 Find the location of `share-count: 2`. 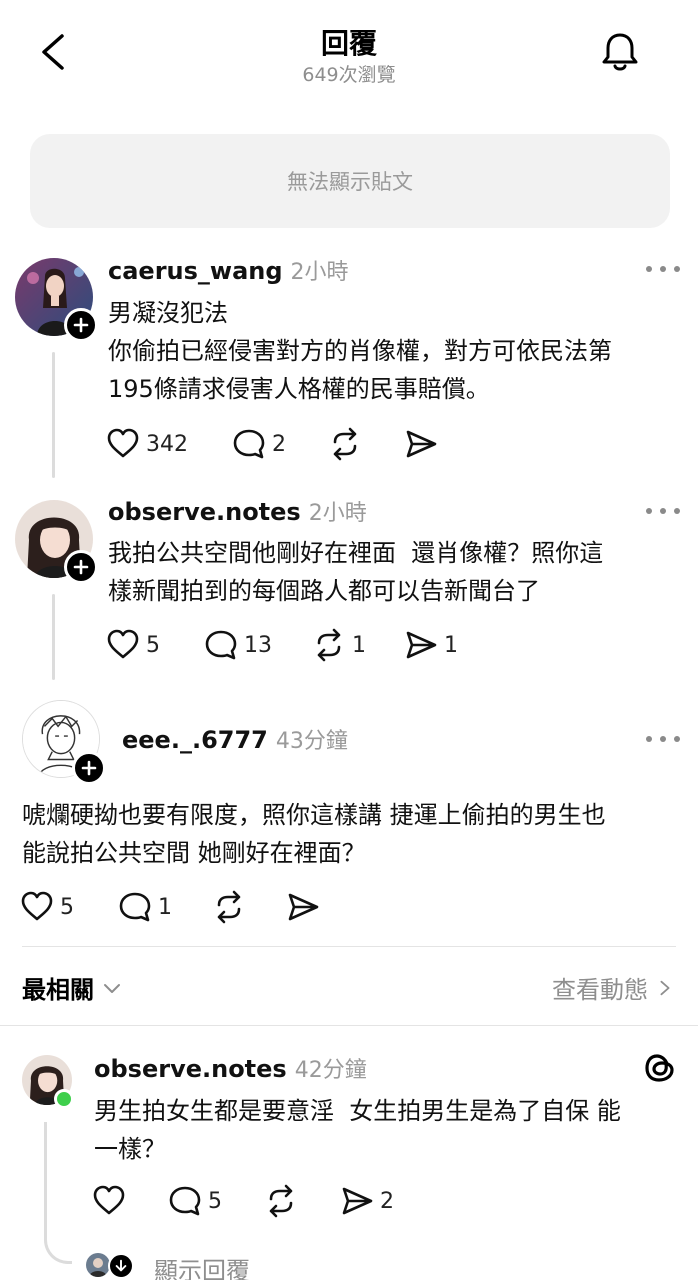

share-count: 2 is located at coordinates (387, 1201).